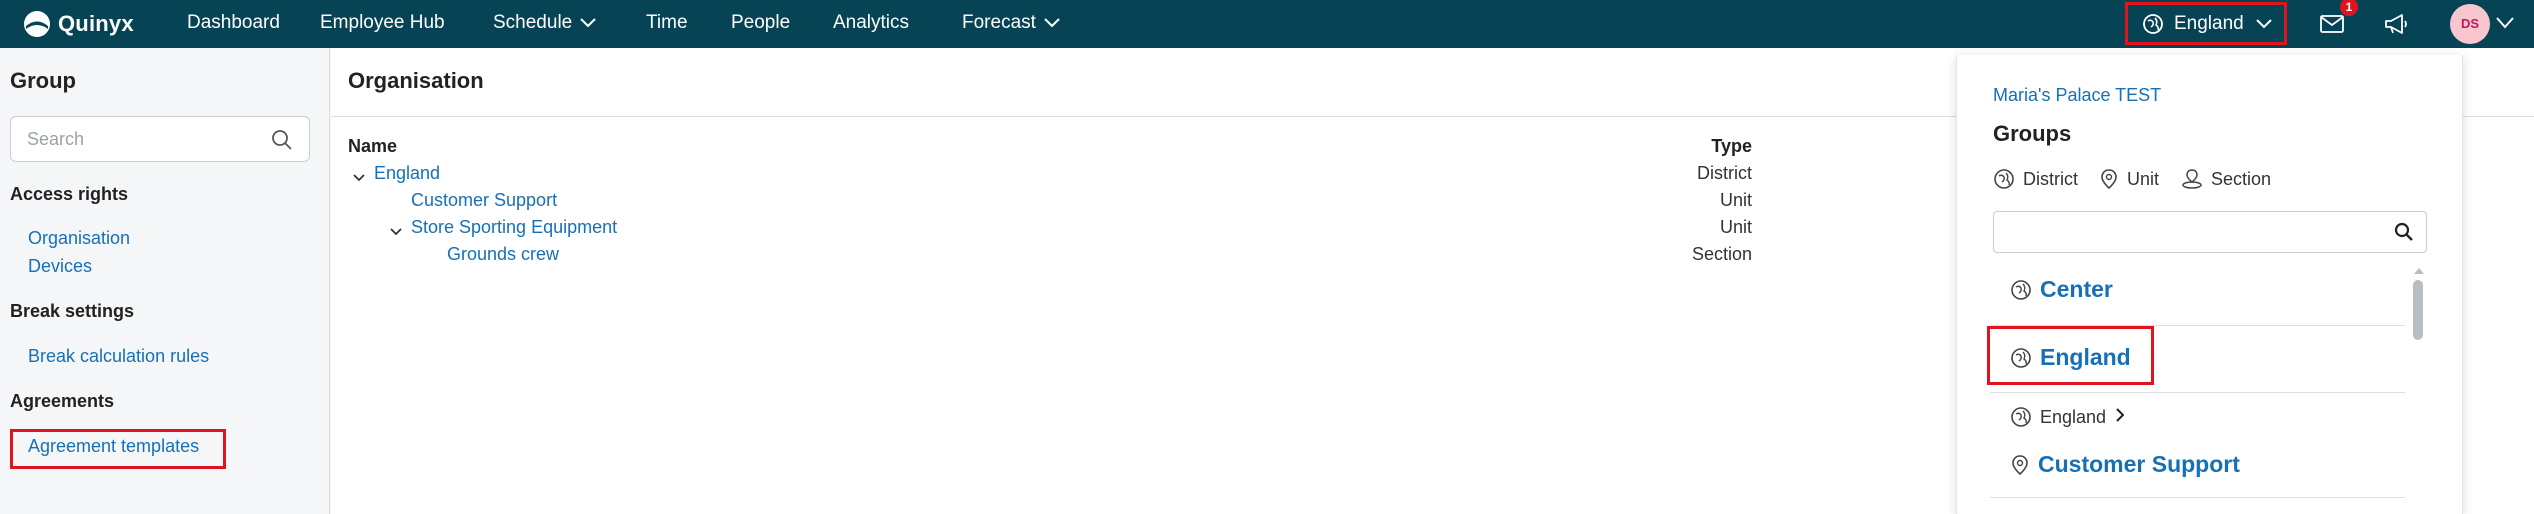 The width and height of the screenshot is (2534, 514). I want to click on nav-schedule: Schedule, so click(544, 24).